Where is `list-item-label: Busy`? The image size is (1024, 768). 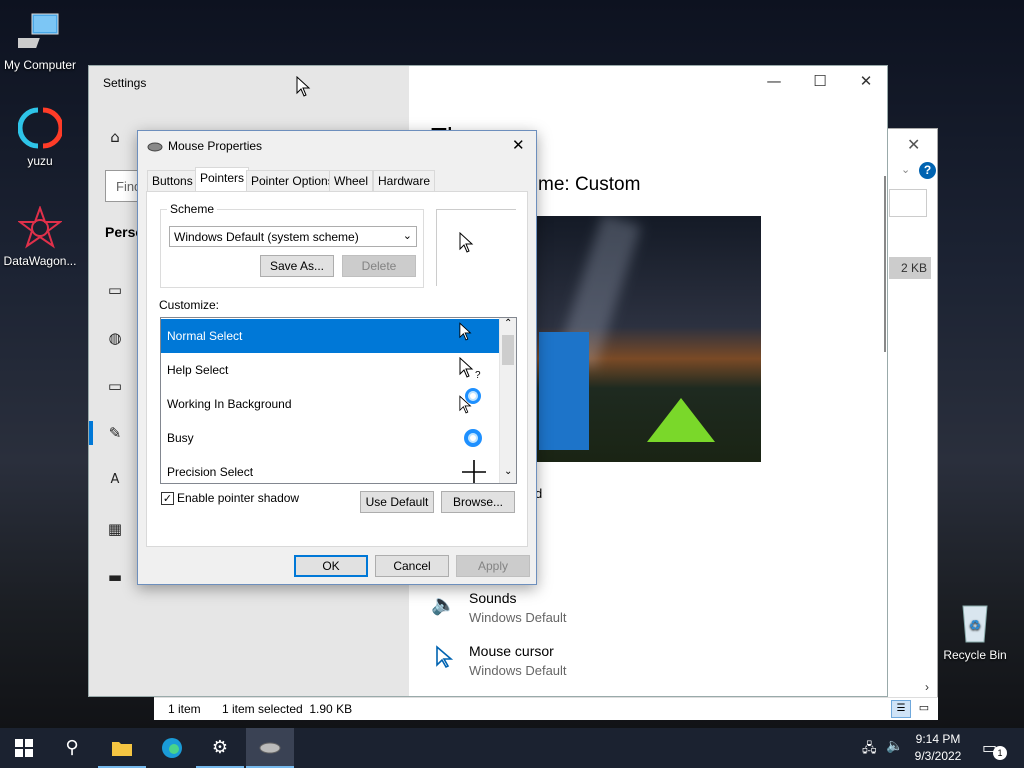
list-item-label: Busy is located at coordinates (180, 438).